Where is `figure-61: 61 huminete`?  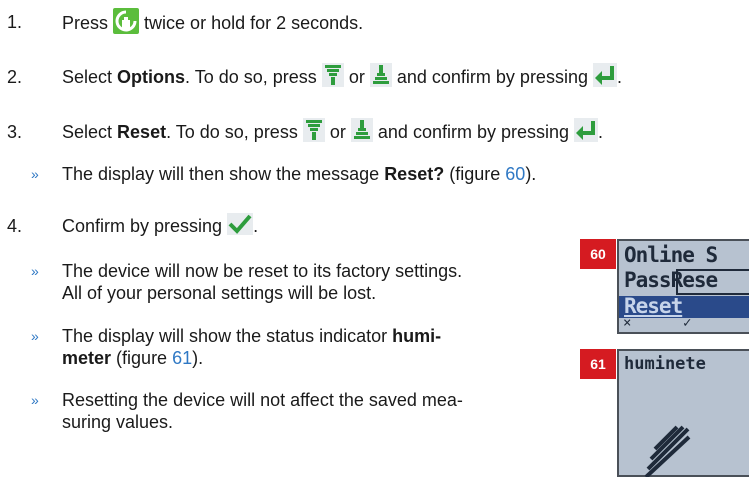
figure-61: 61 huminete is located at coordinates (664, 413).